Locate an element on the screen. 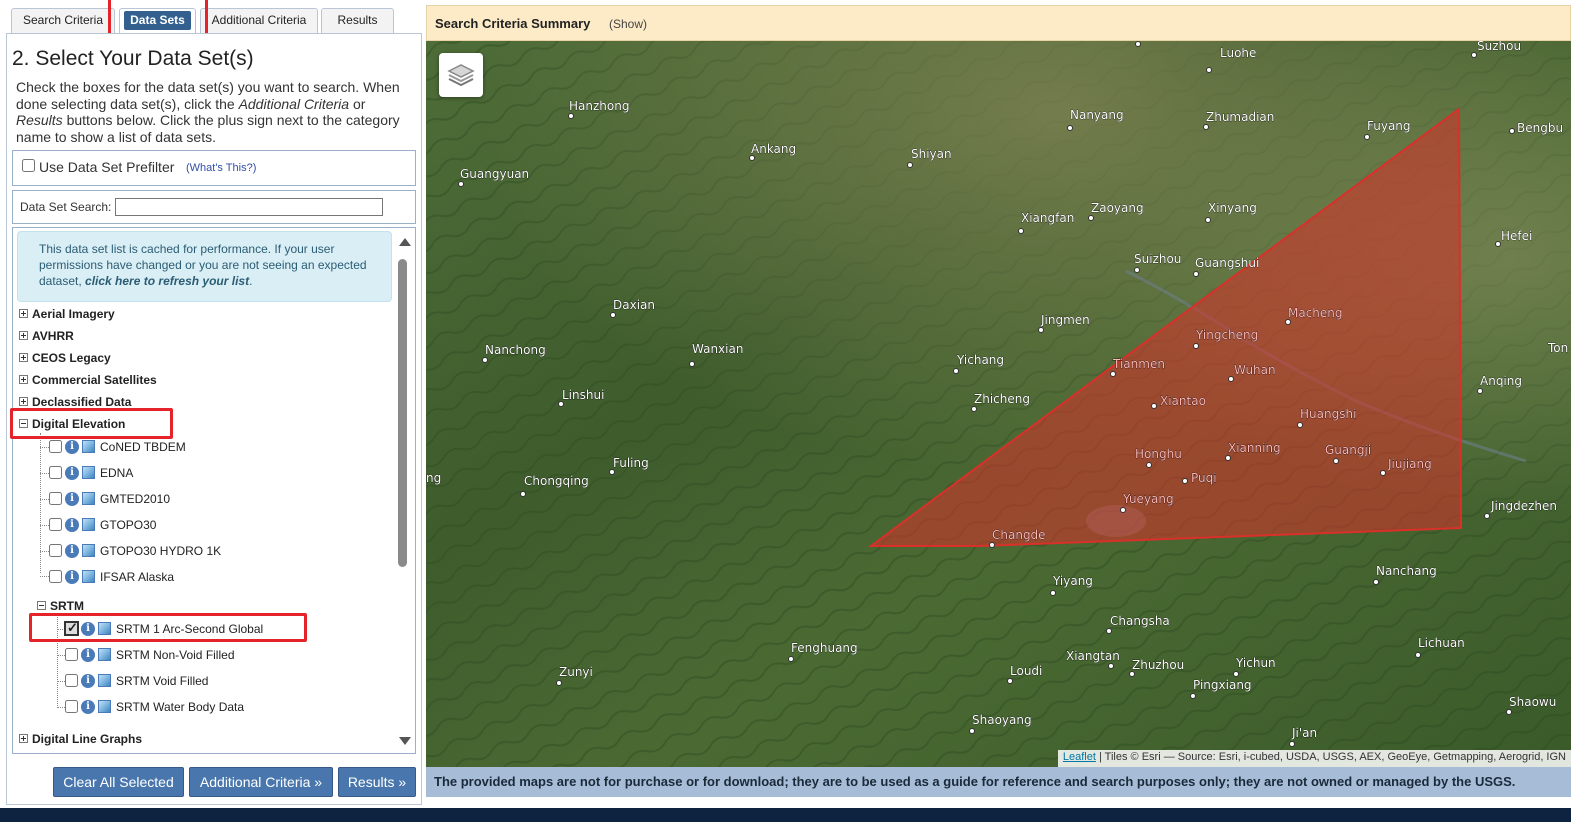 This screenshot has width=1571, height=822. list-scrollbar is located at coordinates (404, 490).